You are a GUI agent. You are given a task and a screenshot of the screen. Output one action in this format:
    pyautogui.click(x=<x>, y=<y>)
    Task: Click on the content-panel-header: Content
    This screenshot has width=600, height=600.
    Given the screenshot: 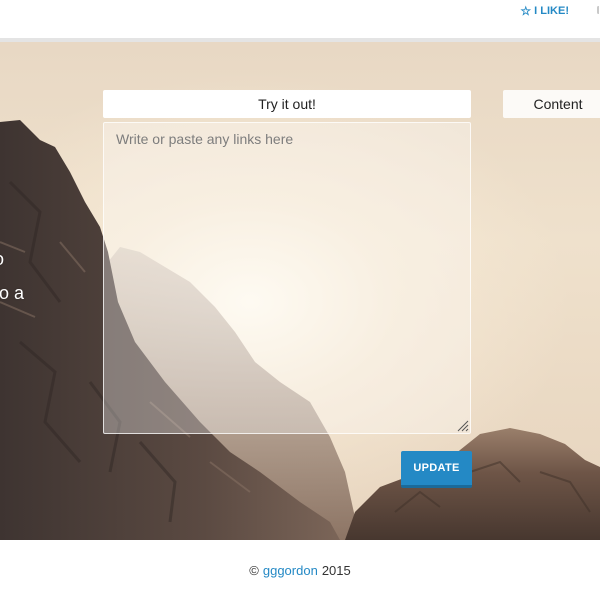 What is the action you would take?
    pyautogui.click(x=551, y=104)
    